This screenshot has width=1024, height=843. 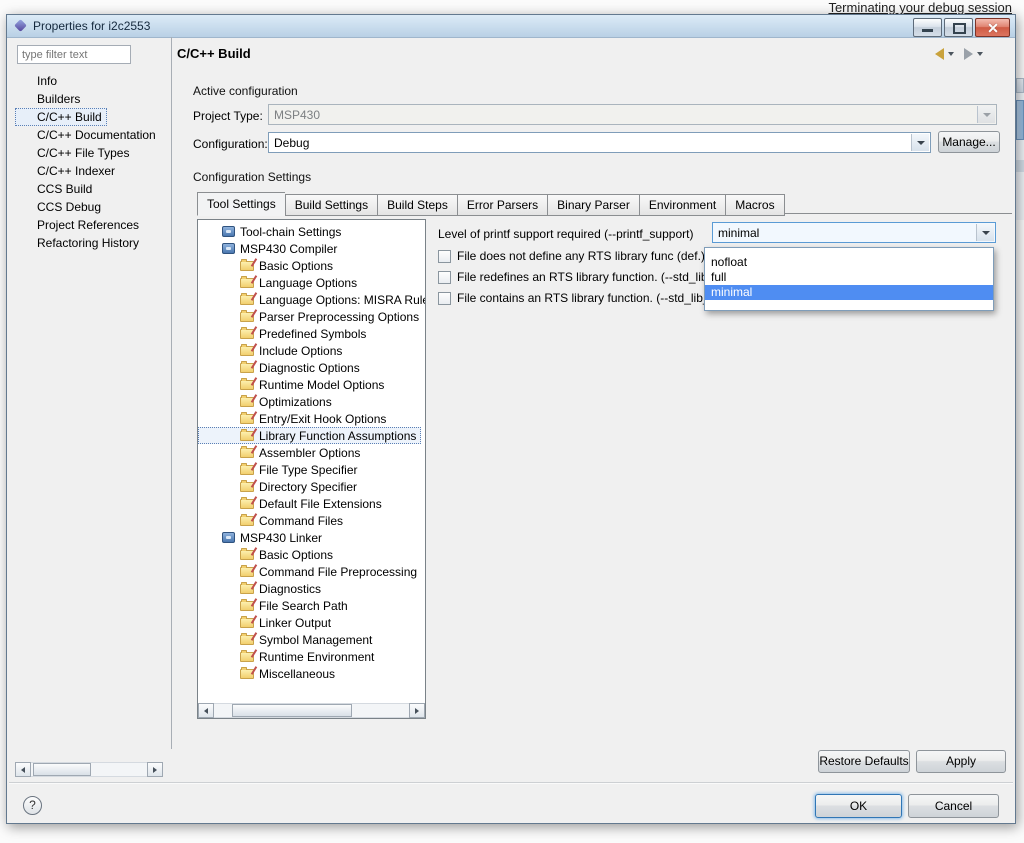 I want to click on tool-tree-item-file-type-specifier: File Type Specifier, so click(x=311, y=469).